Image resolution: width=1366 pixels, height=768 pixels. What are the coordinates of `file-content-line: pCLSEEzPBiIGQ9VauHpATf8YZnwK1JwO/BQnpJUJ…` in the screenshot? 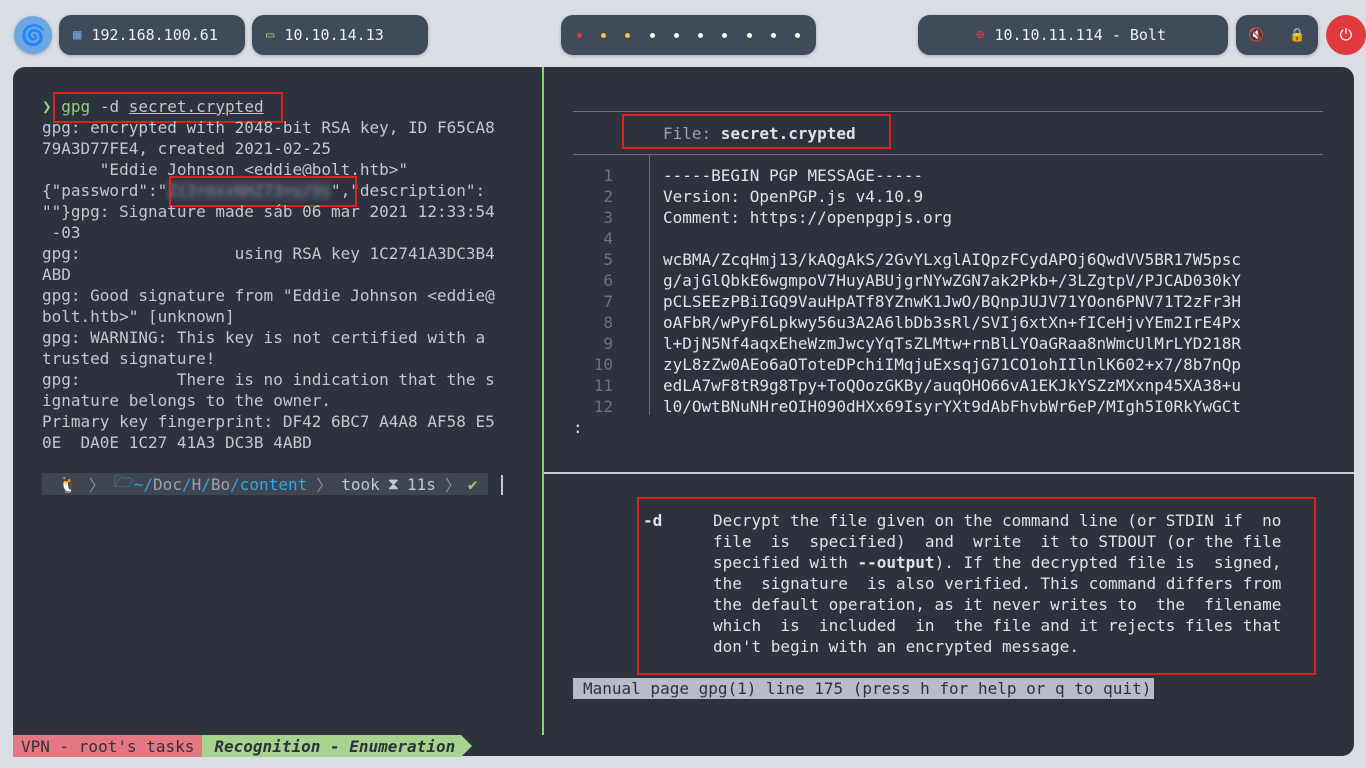 It's located at (952, 301).